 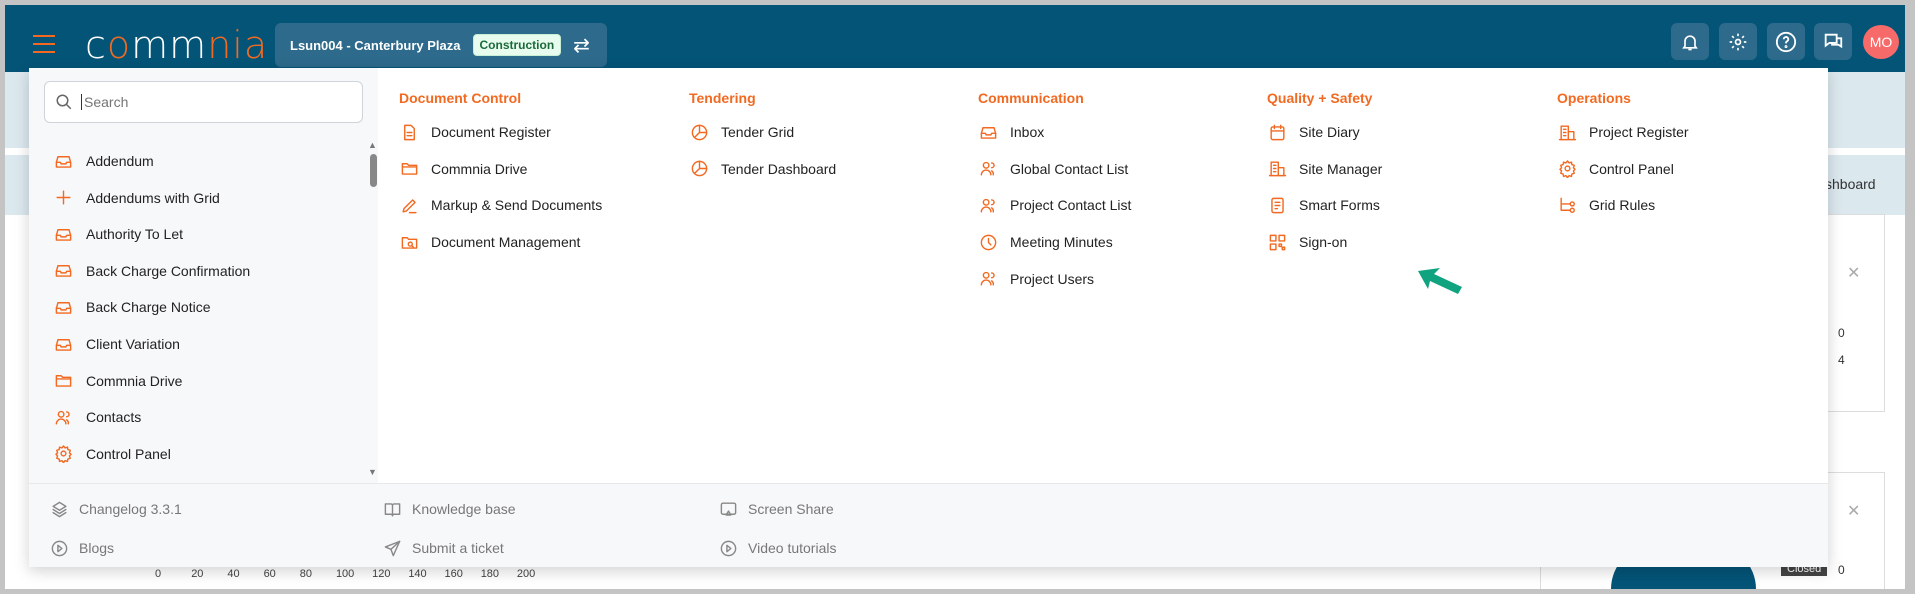 I want to click on chat-icon, so click(x=1833, y=40).